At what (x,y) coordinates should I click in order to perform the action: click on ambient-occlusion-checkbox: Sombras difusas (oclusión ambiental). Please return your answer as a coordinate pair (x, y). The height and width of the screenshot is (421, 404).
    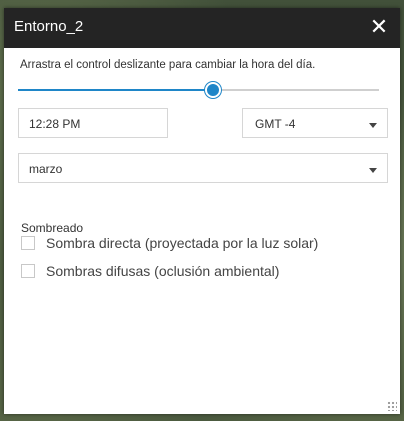
    Looking at the image, I should click on (171, 272).